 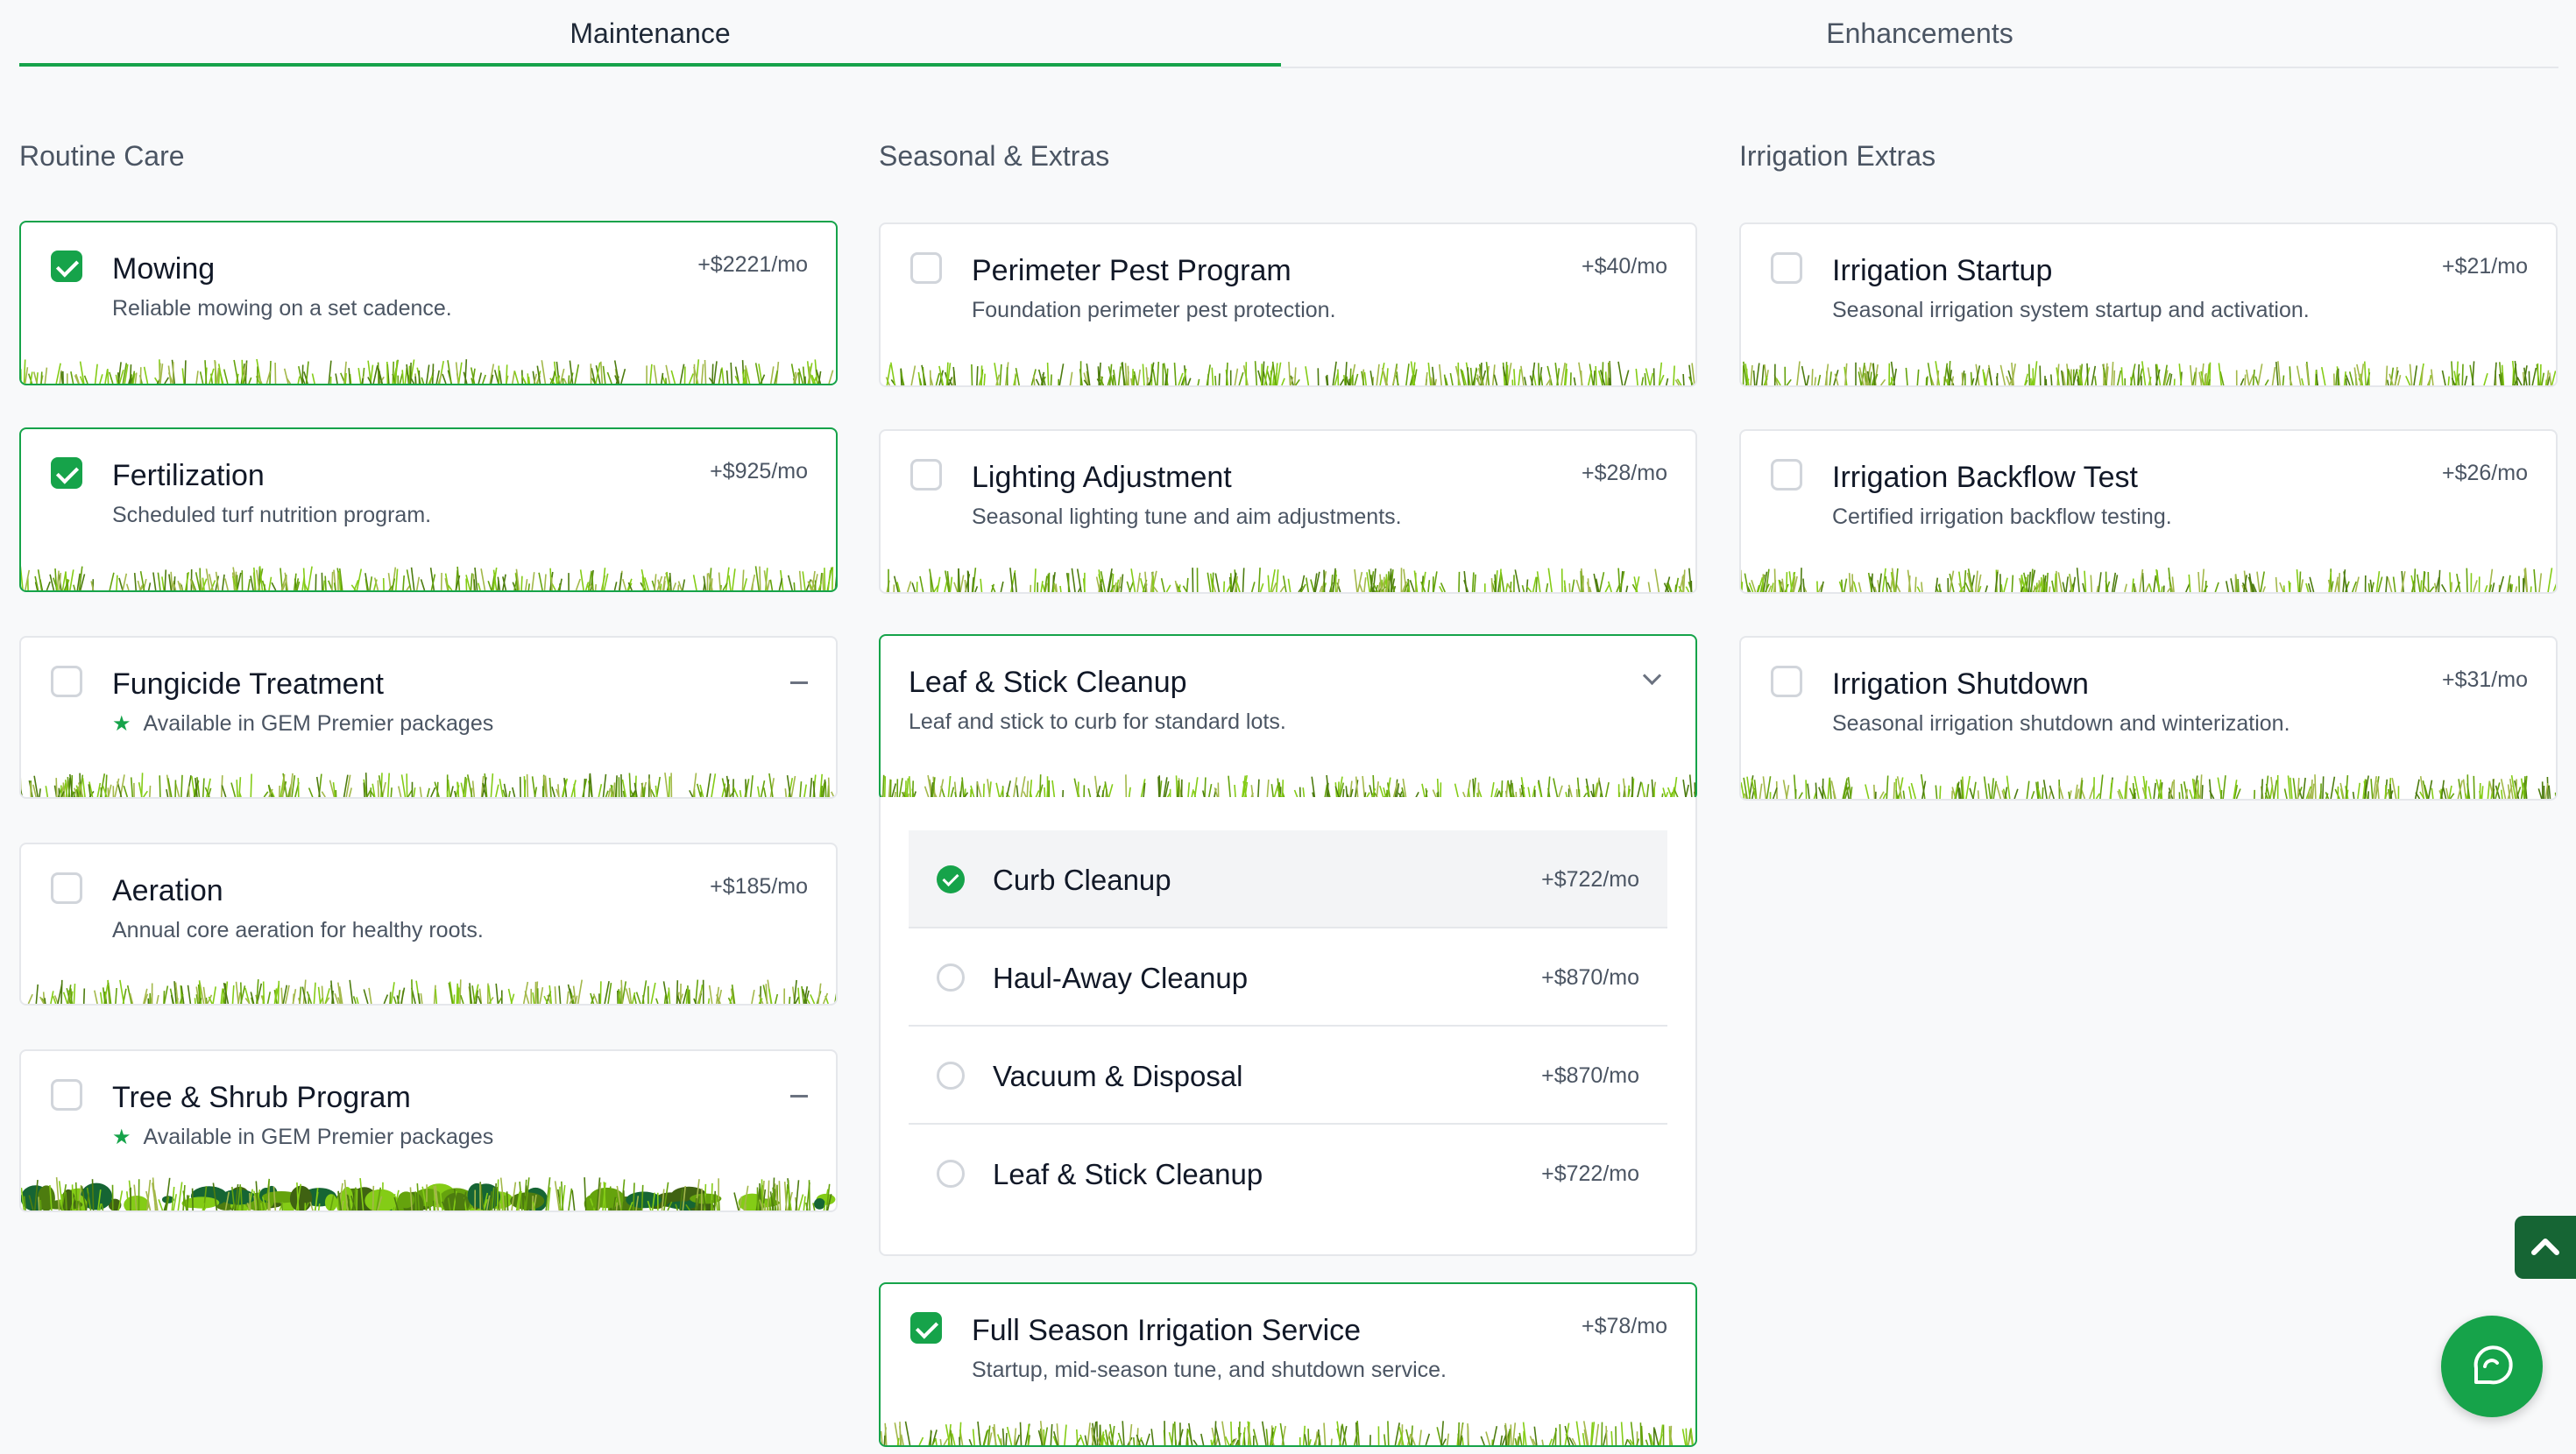 I want to click on irrigation-shutdown-checkbox, so click(x=1786, y=681).